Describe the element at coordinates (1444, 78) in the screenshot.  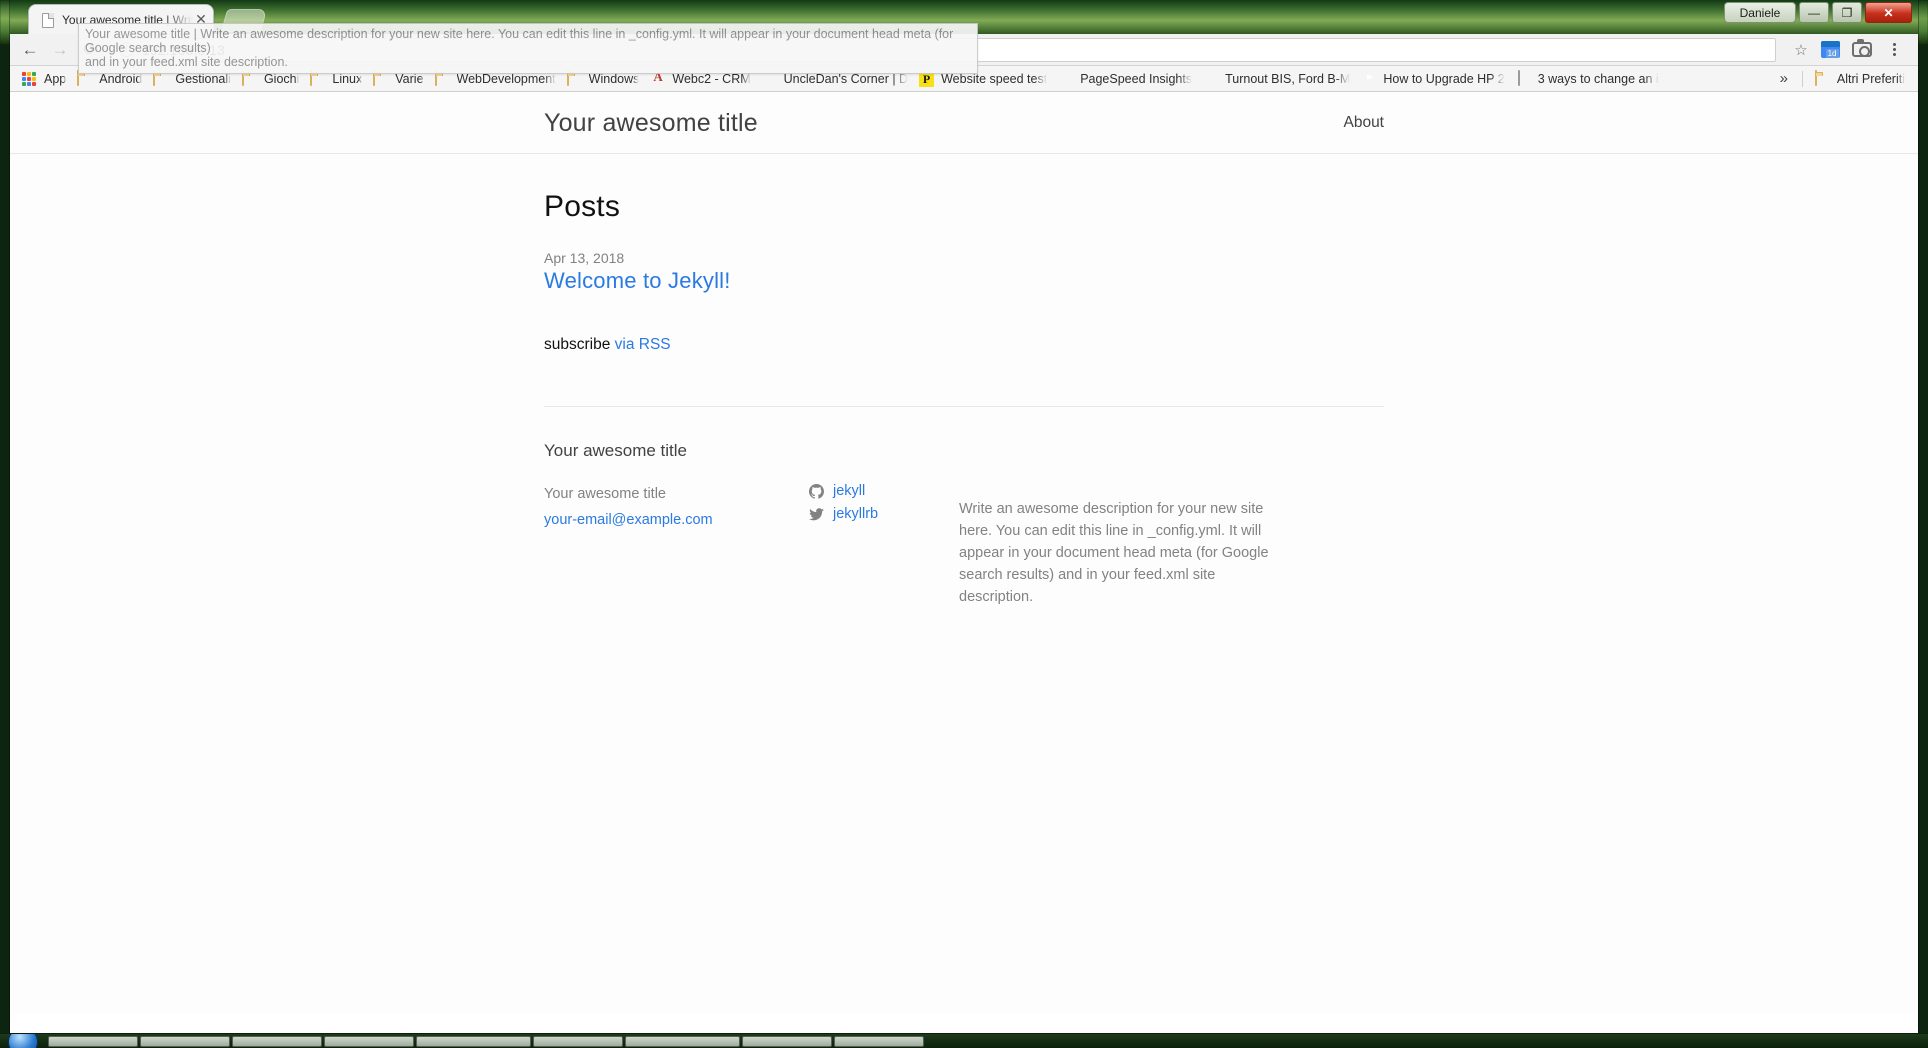
I see `bookmark-label: How to Upgrade HP 2` at that location.